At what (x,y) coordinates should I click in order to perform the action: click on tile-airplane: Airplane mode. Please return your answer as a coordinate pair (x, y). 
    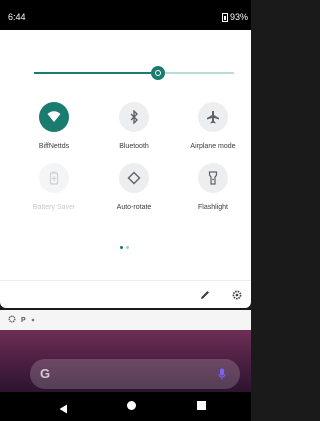
    Looking at the image, I should click on (213, 126).